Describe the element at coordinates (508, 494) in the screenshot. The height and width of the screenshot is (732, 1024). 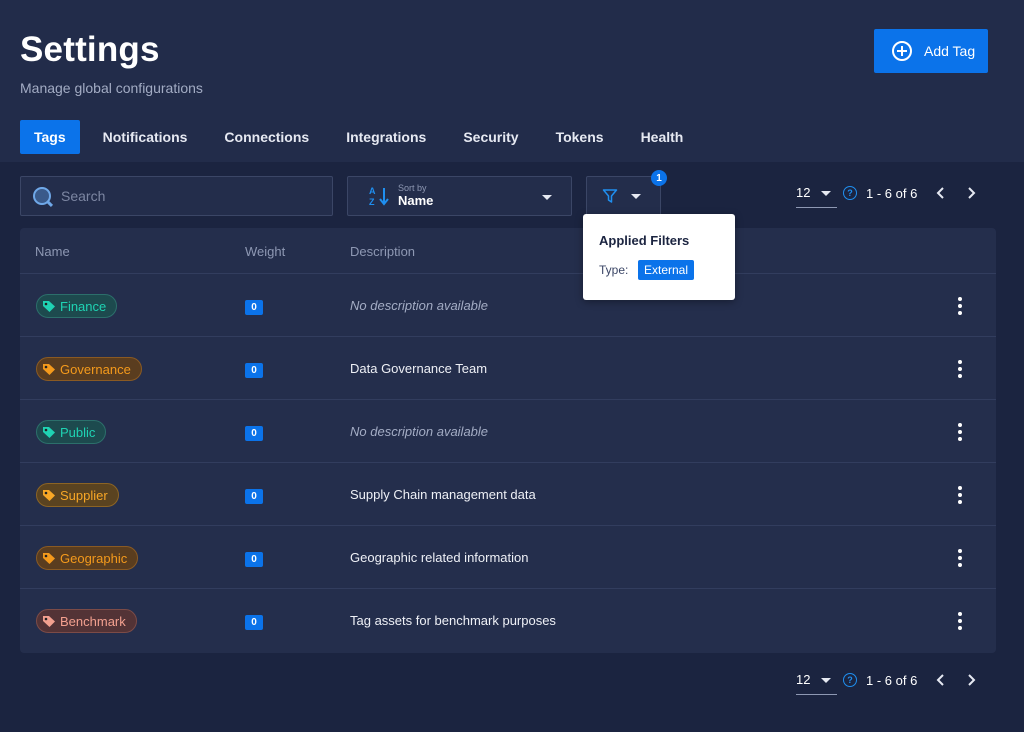
I see `table-row: Supplier 0 Supply Chain management data` at that location.